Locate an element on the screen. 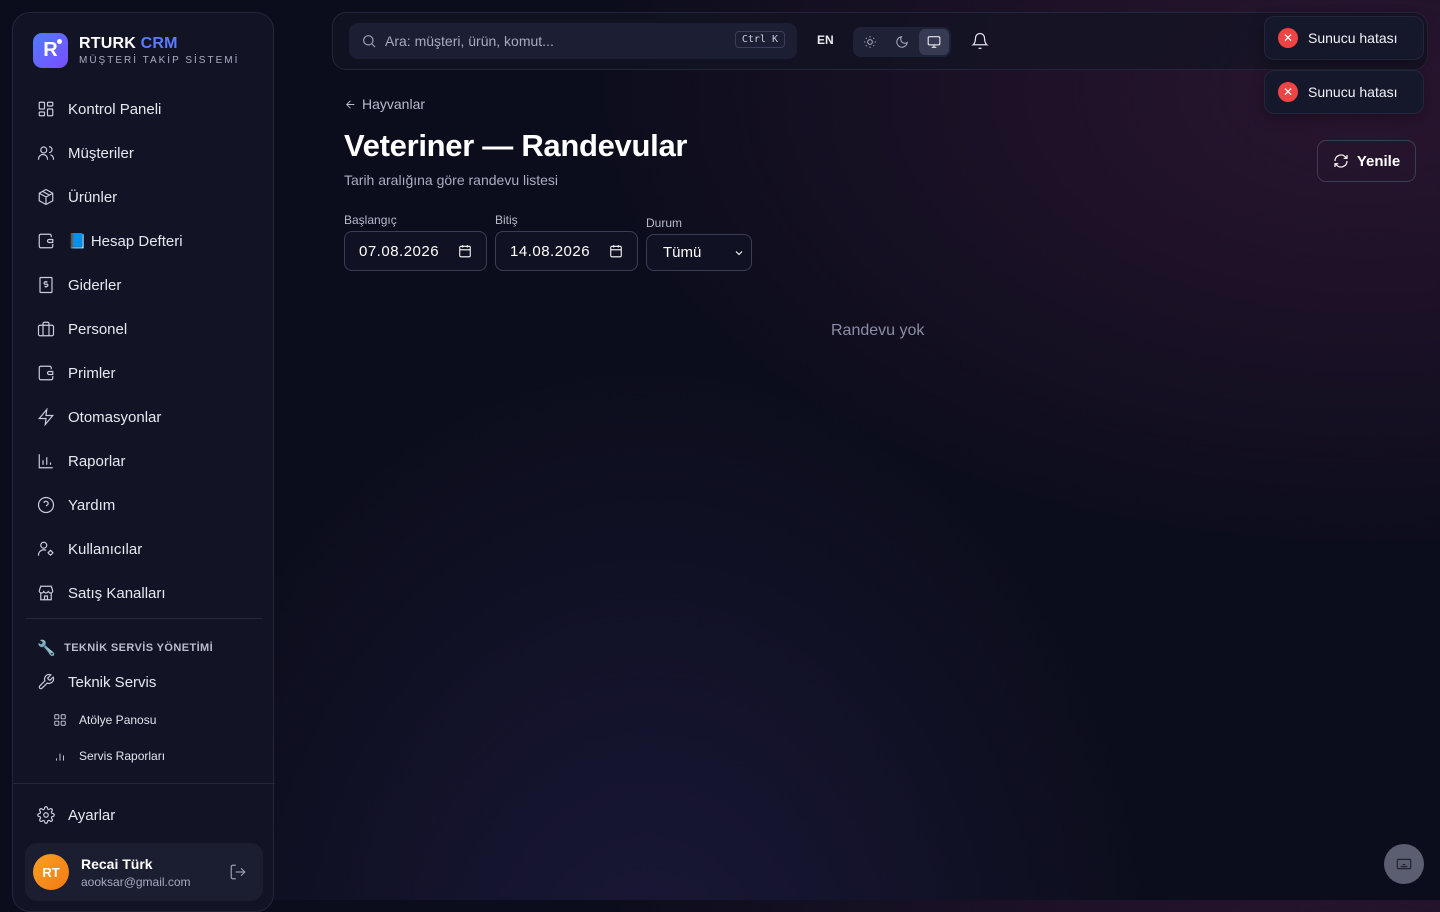  refresh-icon is located at coordinates (1341, 161).